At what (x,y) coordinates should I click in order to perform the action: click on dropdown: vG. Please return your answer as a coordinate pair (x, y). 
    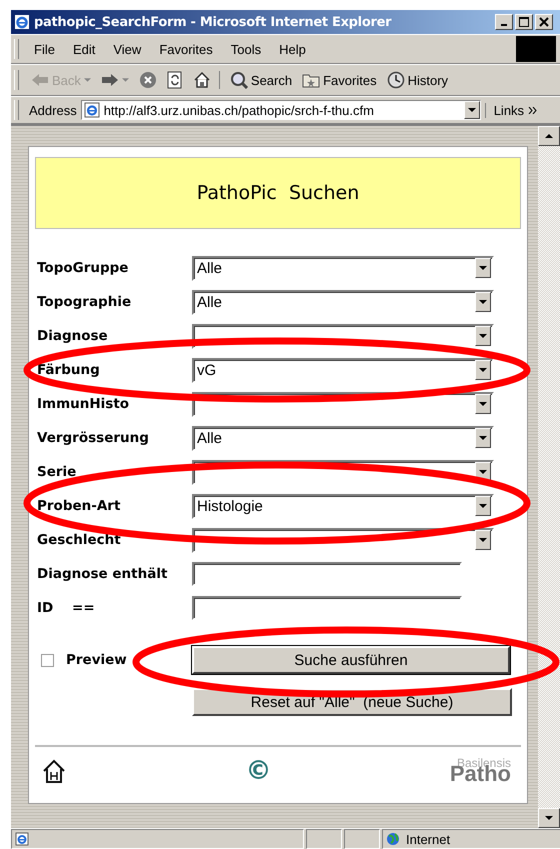
    Looking at the image, I should click on (343, 370).